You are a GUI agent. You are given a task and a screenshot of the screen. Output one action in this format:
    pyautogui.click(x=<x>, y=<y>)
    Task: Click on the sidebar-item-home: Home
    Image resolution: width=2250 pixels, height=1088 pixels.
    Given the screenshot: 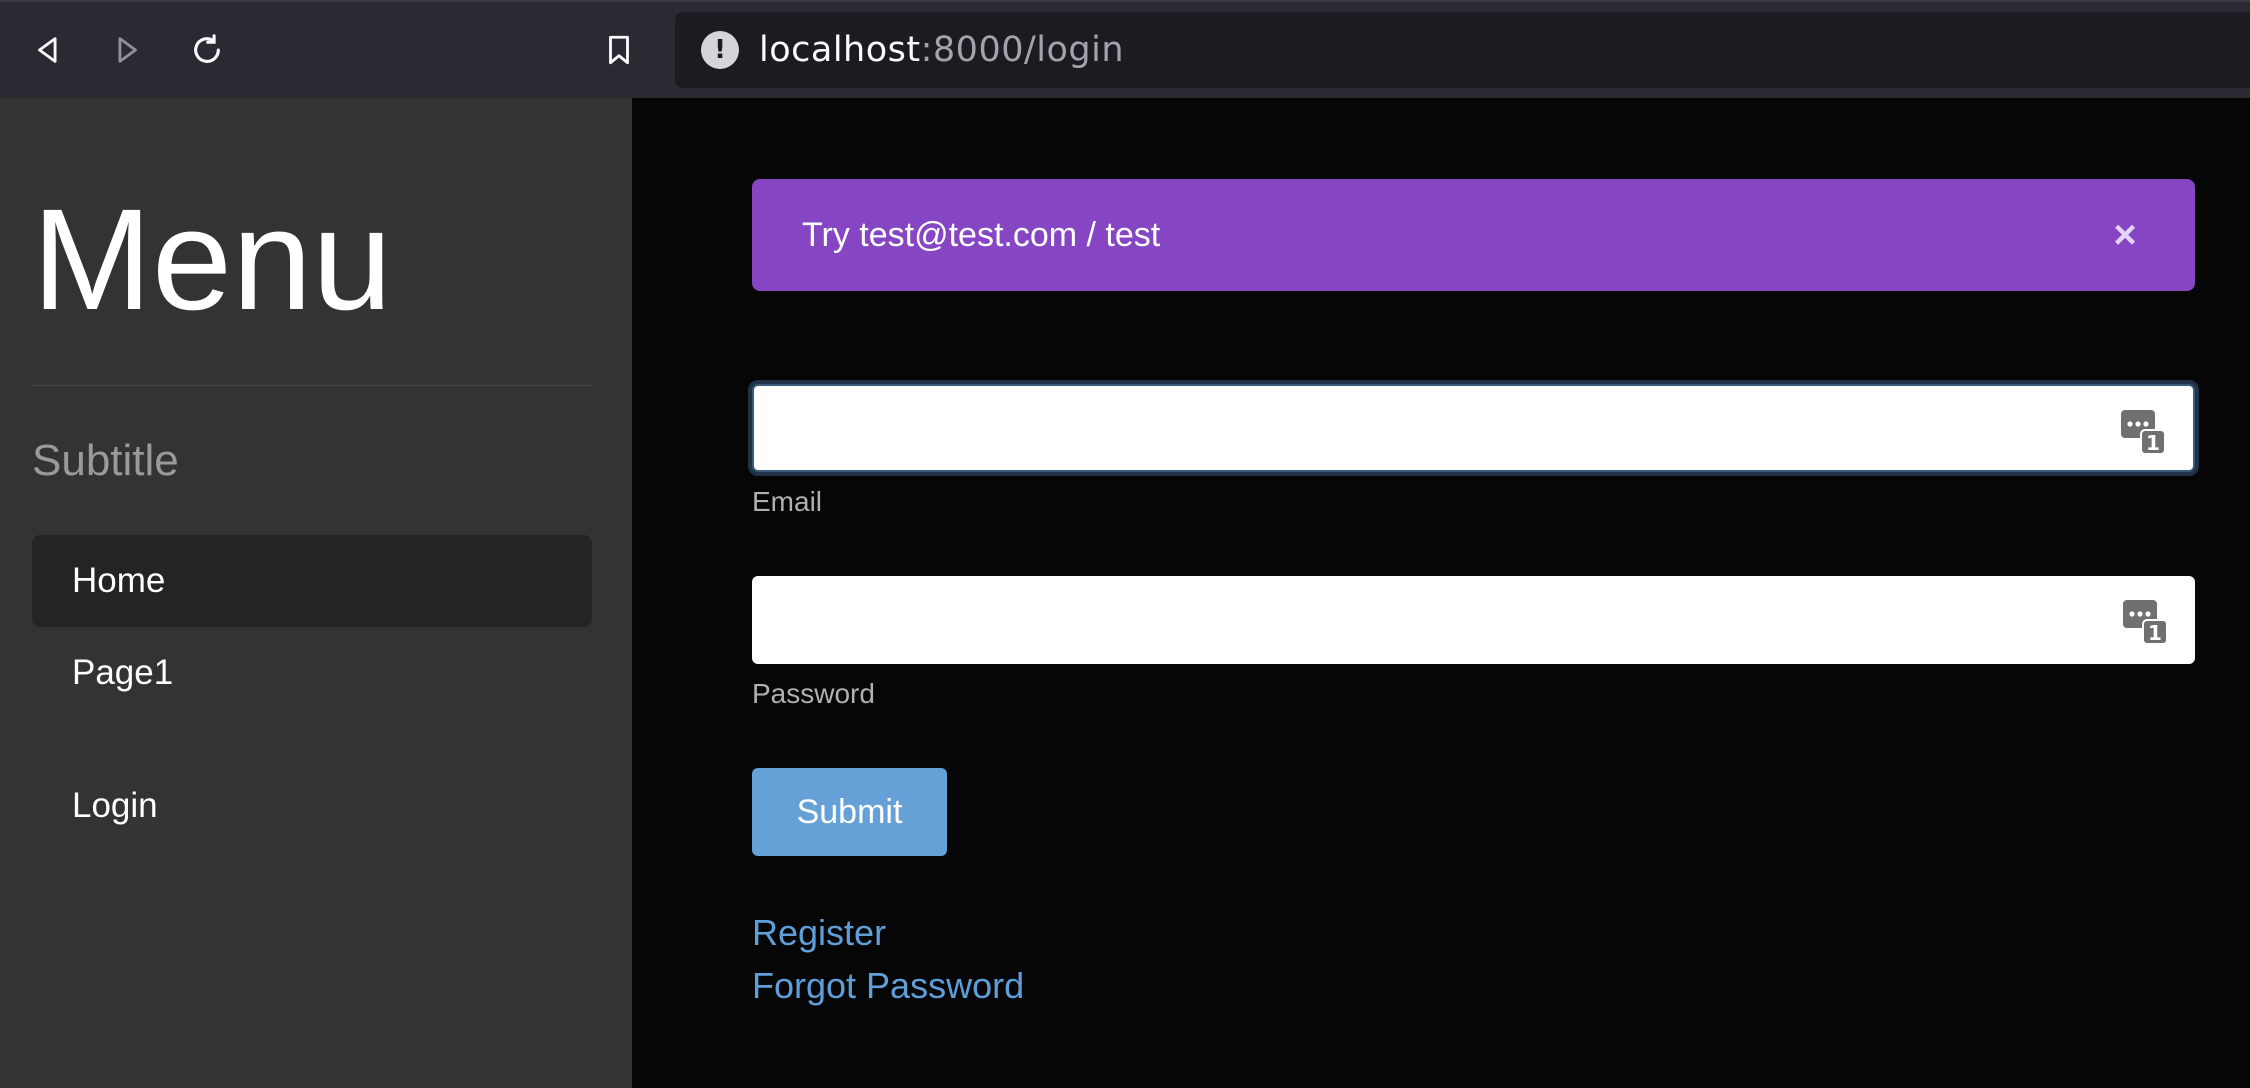 What is the action you would take?
    pyautogui.click(x=312, y=581)
    